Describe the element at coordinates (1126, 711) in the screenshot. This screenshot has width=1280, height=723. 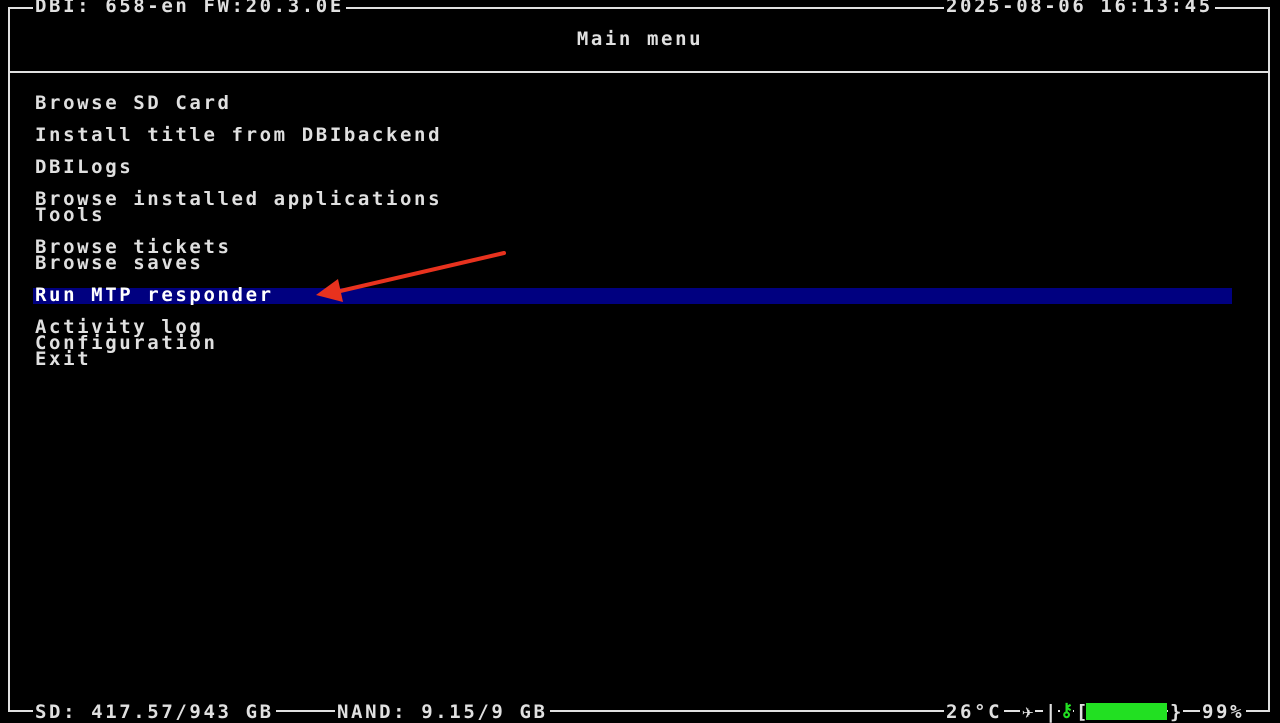
I see `battery-level-bar` at that location.